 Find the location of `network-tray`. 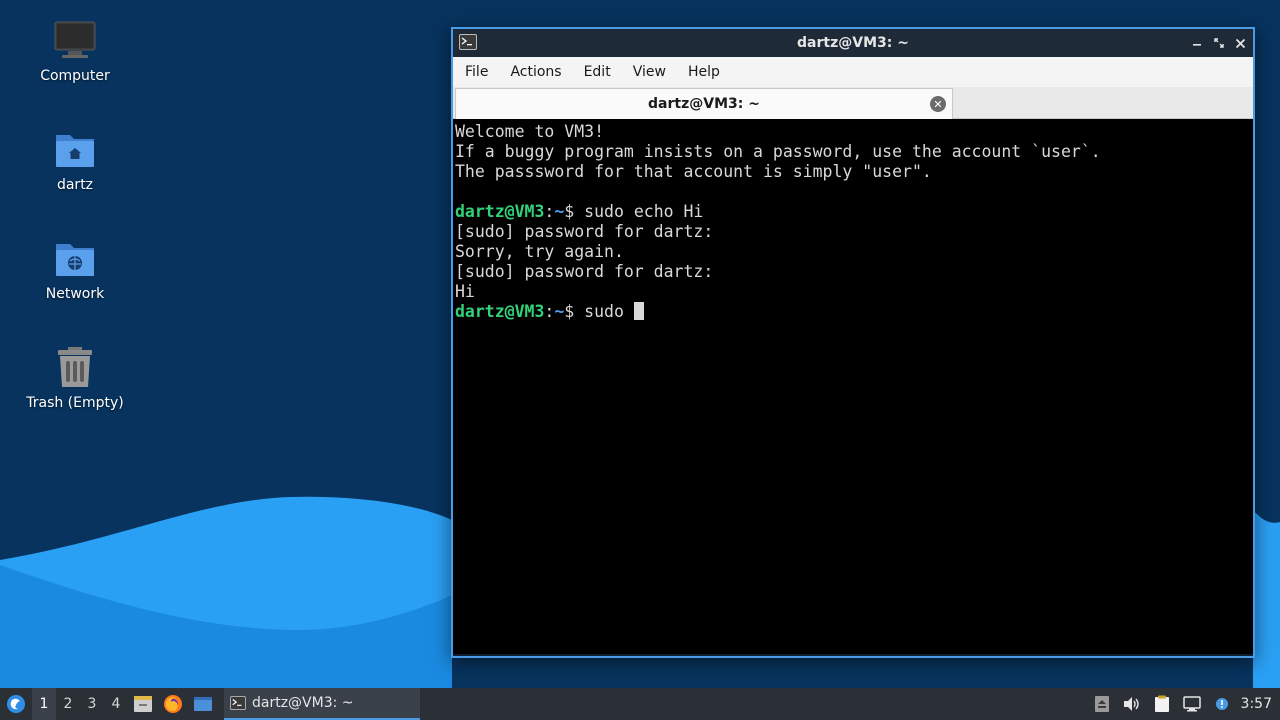

network-tray is located at coordinates (1192, 704).